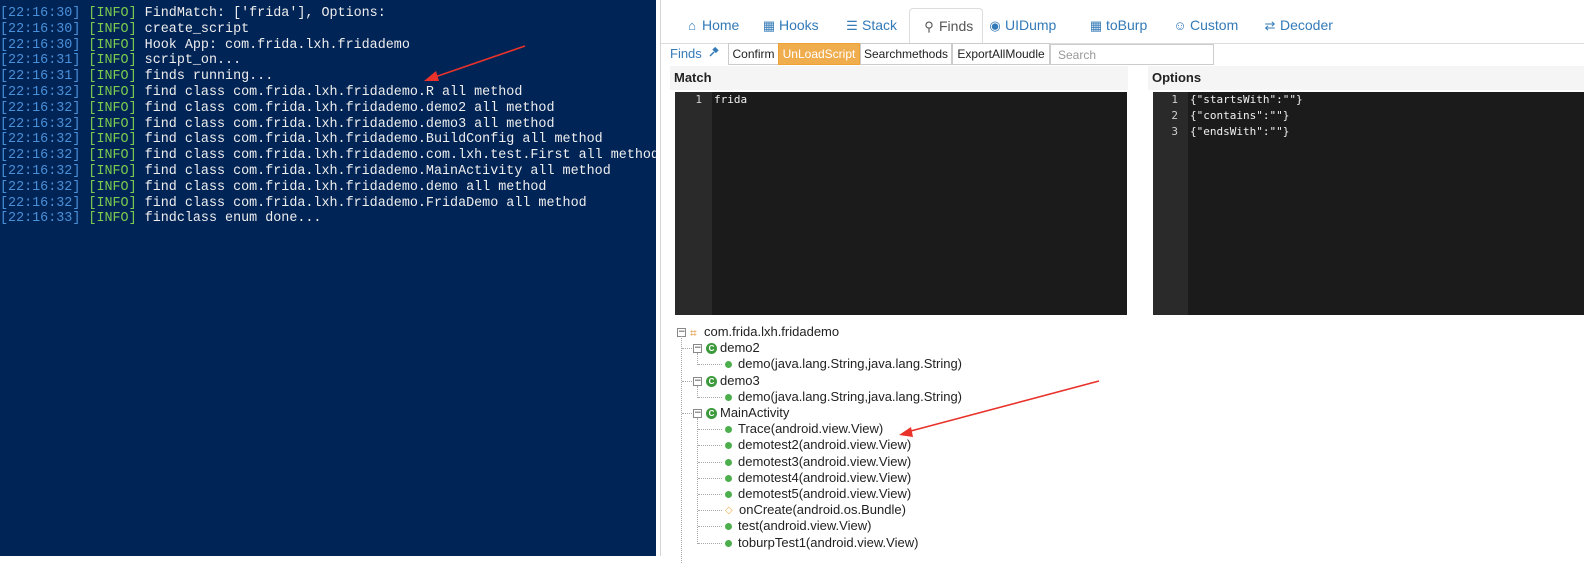 The image size is (1584, 563). I want to click on tree-method-node: demotest2(android.view.View), so click(818, 445).